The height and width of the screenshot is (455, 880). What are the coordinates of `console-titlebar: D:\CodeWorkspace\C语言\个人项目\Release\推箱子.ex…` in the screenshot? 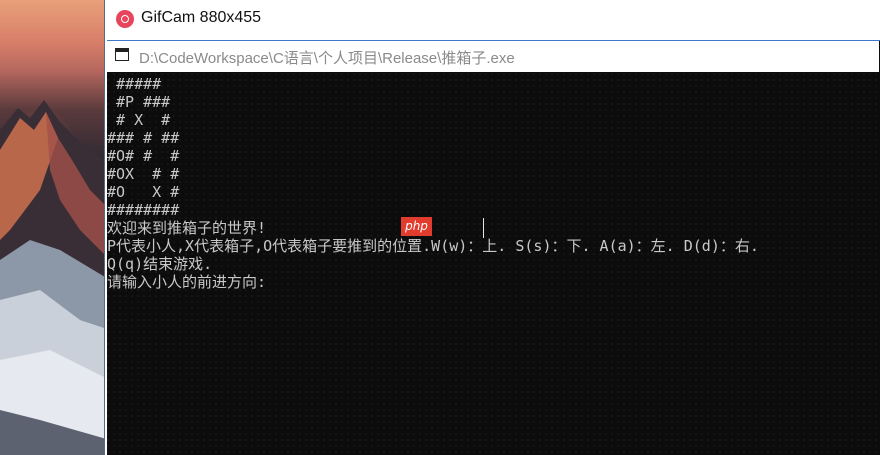 It's located at (493, 56).